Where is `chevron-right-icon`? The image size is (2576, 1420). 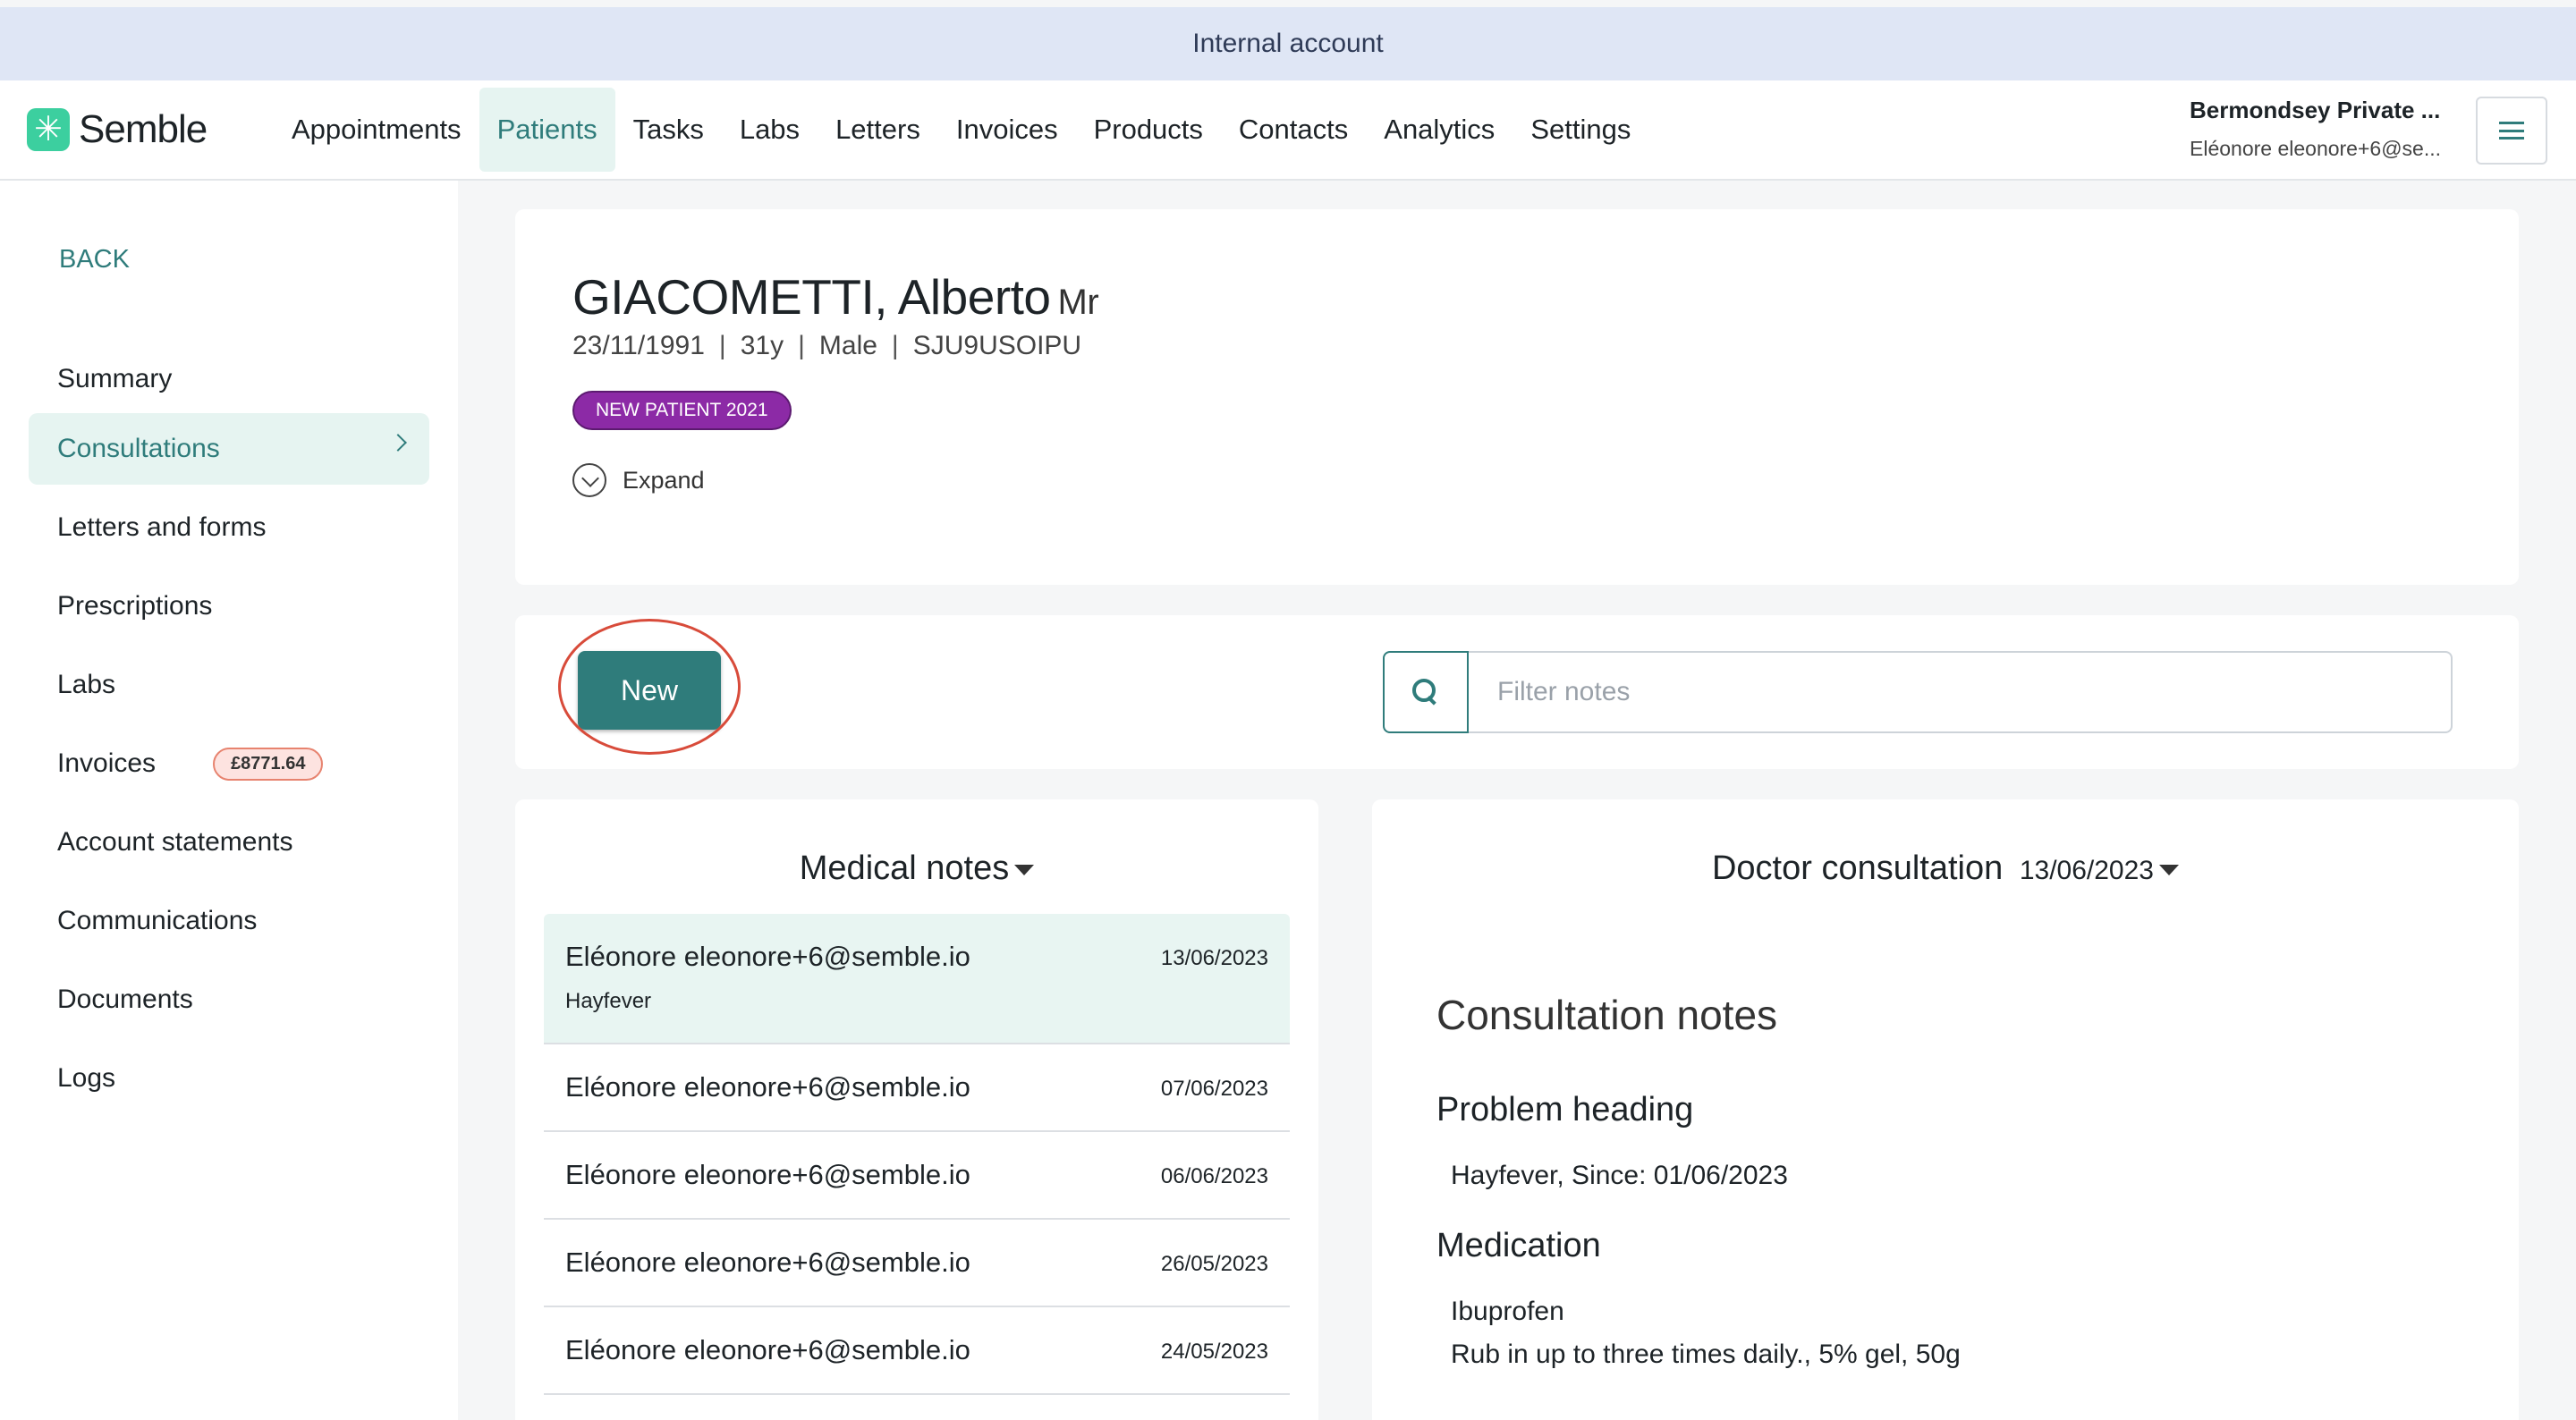 chevron-right-icon is located at coordinates (398, 443).